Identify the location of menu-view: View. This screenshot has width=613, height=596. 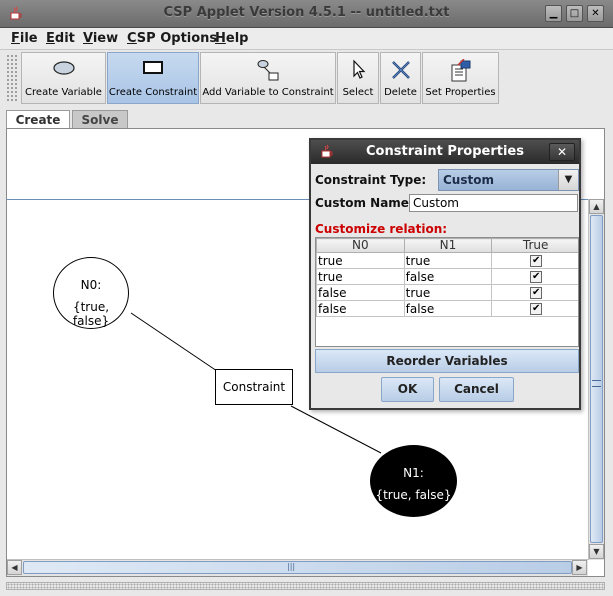
(100, 38).